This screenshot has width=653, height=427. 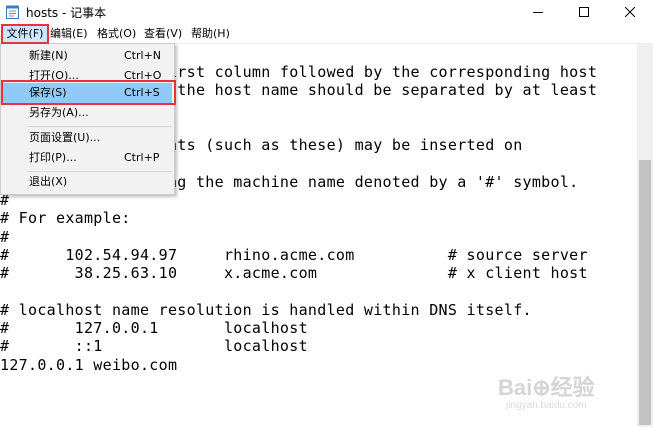 I want to click on menu-help: 帮助(H), so click(x=210, y=33).